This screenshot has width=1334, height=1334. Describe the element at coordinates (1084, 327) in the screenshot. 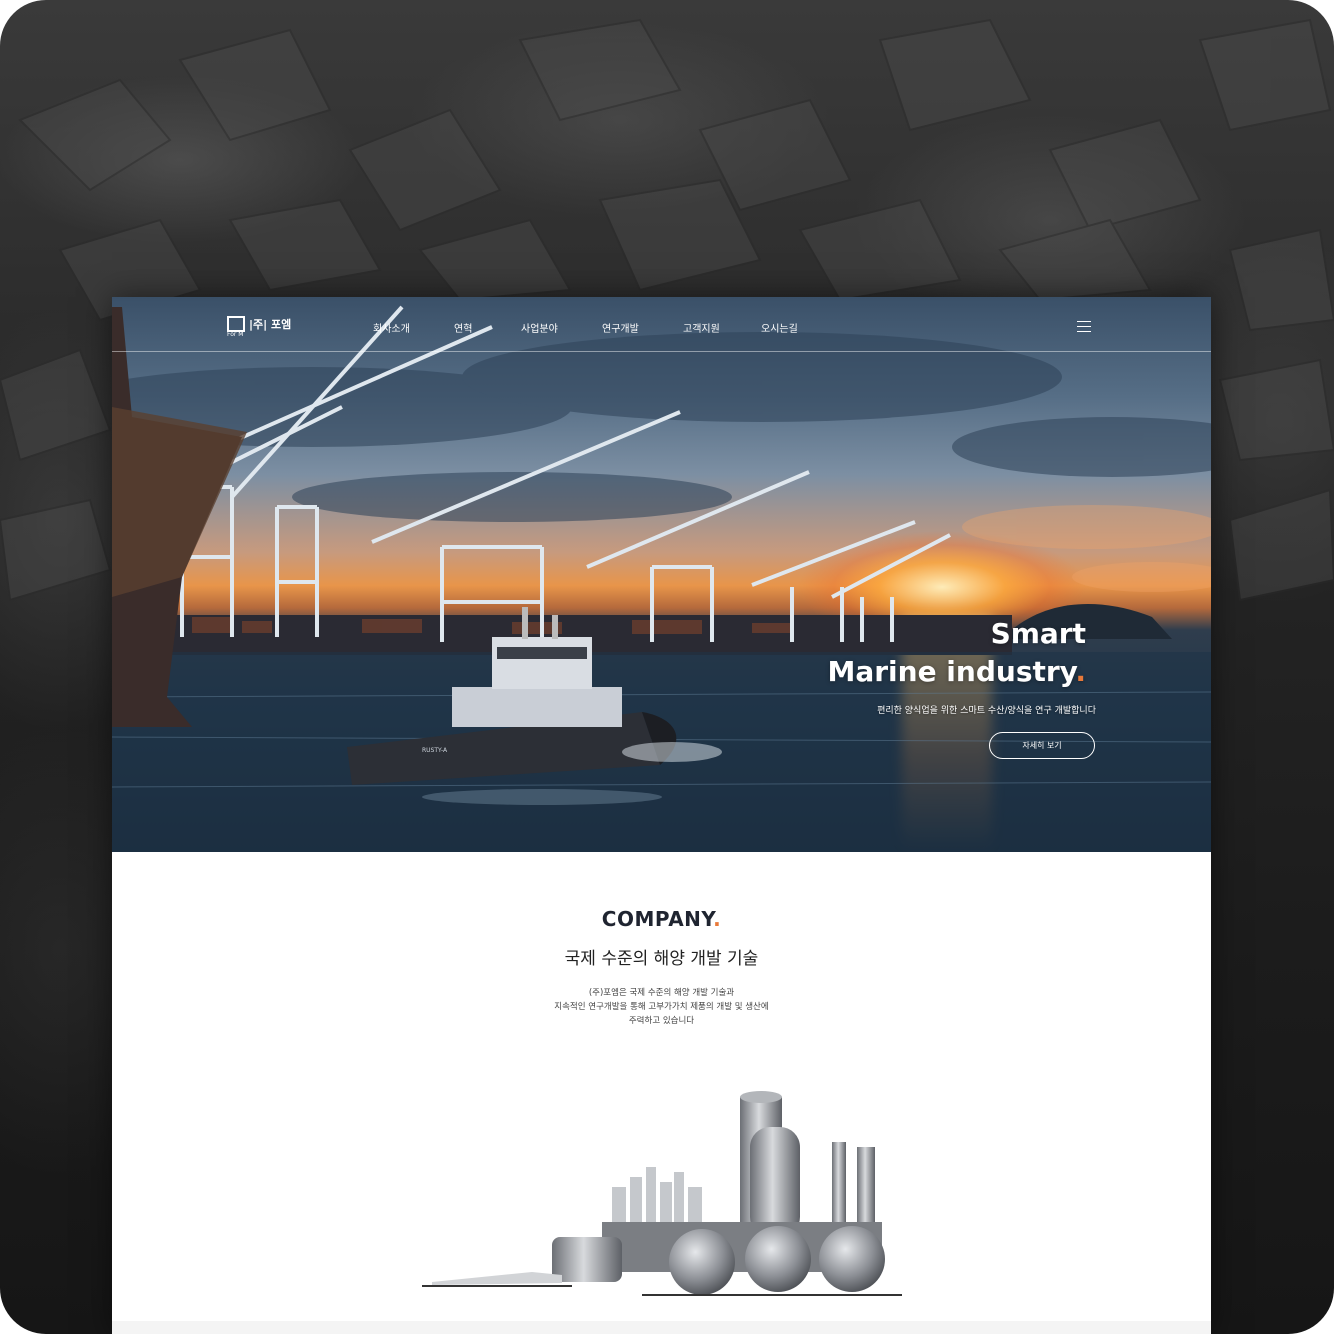

I see `menu-hamburger-icon` at that location.